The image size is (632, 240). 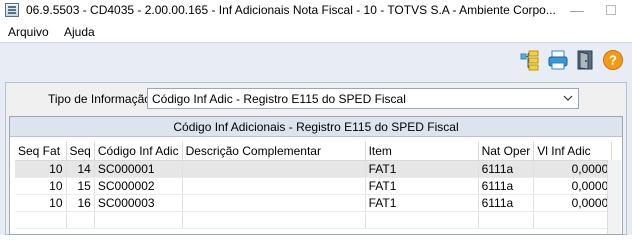 I want to click on cell-codigo: SC000001, so click(x=138, y=169).